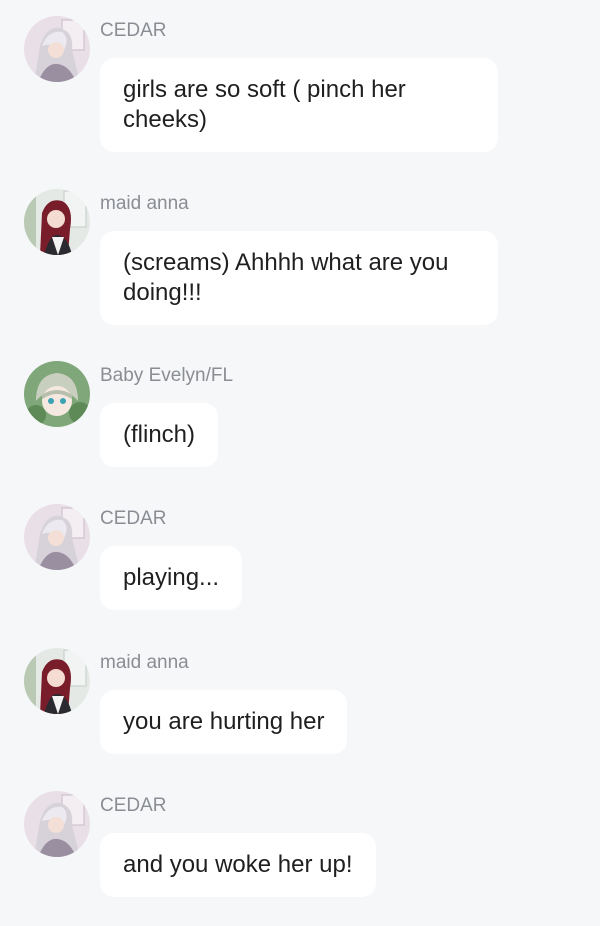 Image resolution: width=600 pixels, height=926 pixels. I want to click on message-item: maid anna you are hurting her, so click(300, 703).